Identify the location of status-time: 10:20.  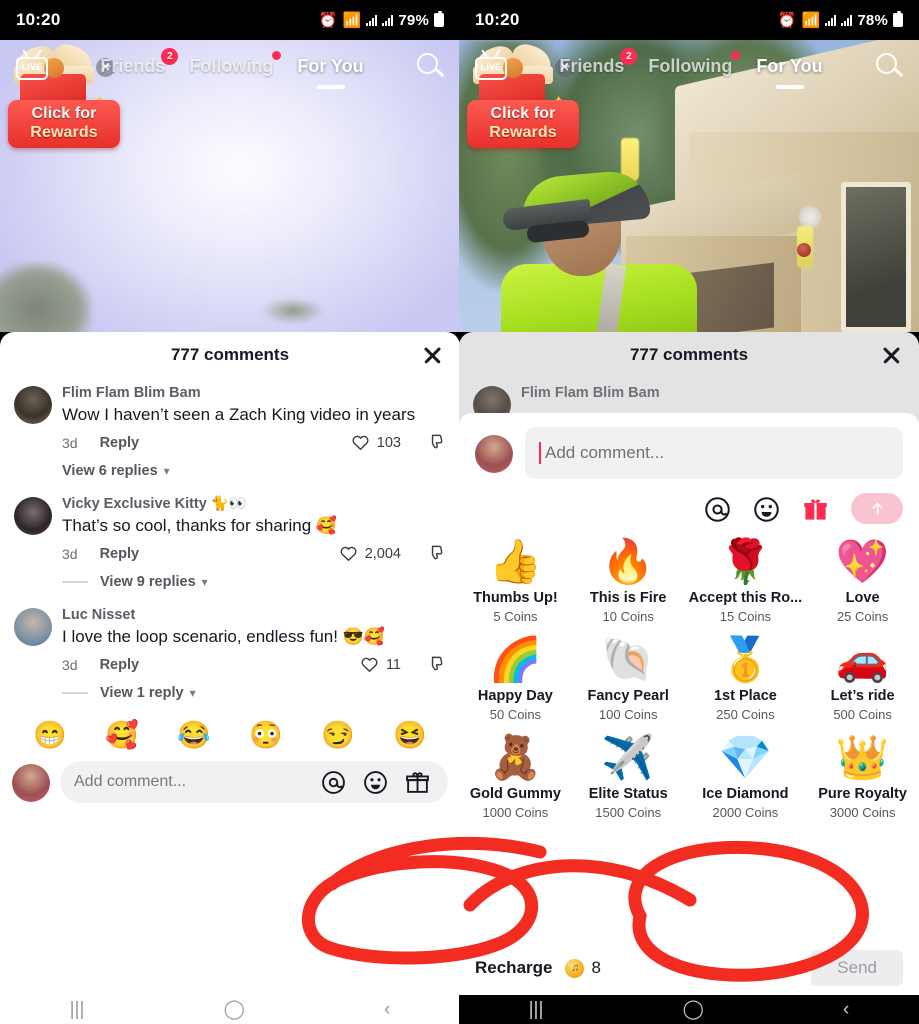
(497, 19).